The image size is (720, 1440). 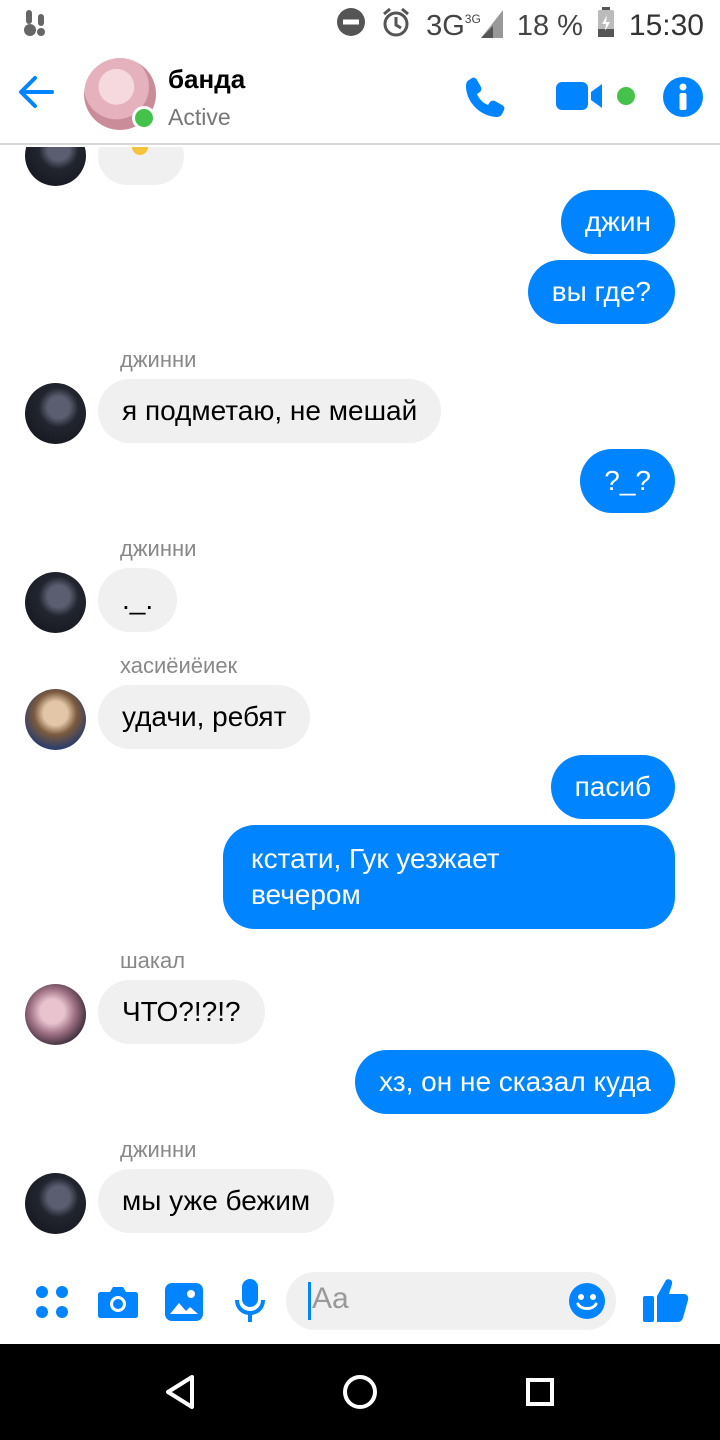 What do you see at coordinates (309, 1301) in the screenshot?
I see `text-cursor` at bounding box center [309, 1301].